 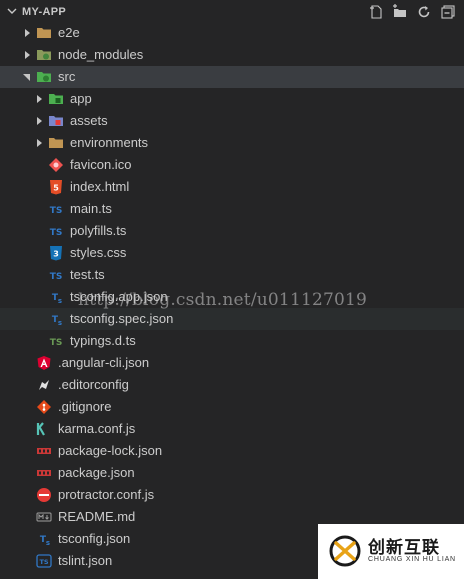 I want to click on protractor-icon, so click(x=44, y=495).